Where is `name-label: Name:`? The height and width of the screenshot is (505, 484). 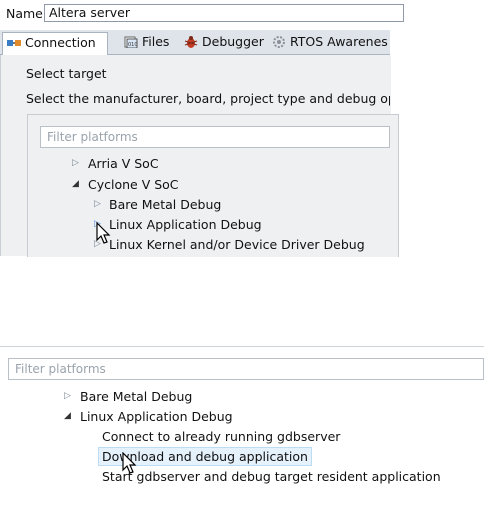 name-label: Name: is located at coordinates (27, 13).